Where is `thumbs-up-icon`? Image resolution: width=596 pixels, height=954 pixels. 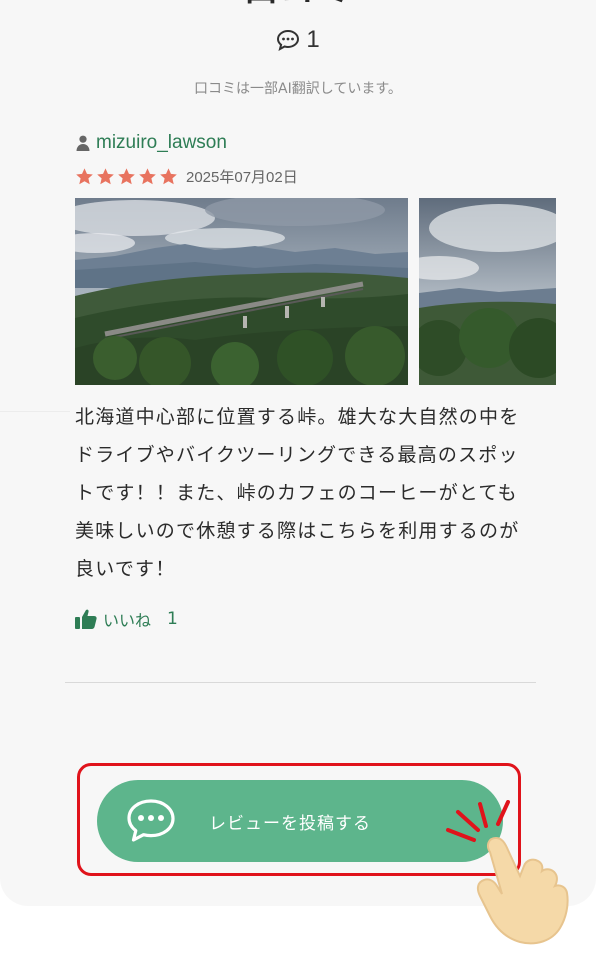
thumbs-up-icon is located at coordinates (86, 619).